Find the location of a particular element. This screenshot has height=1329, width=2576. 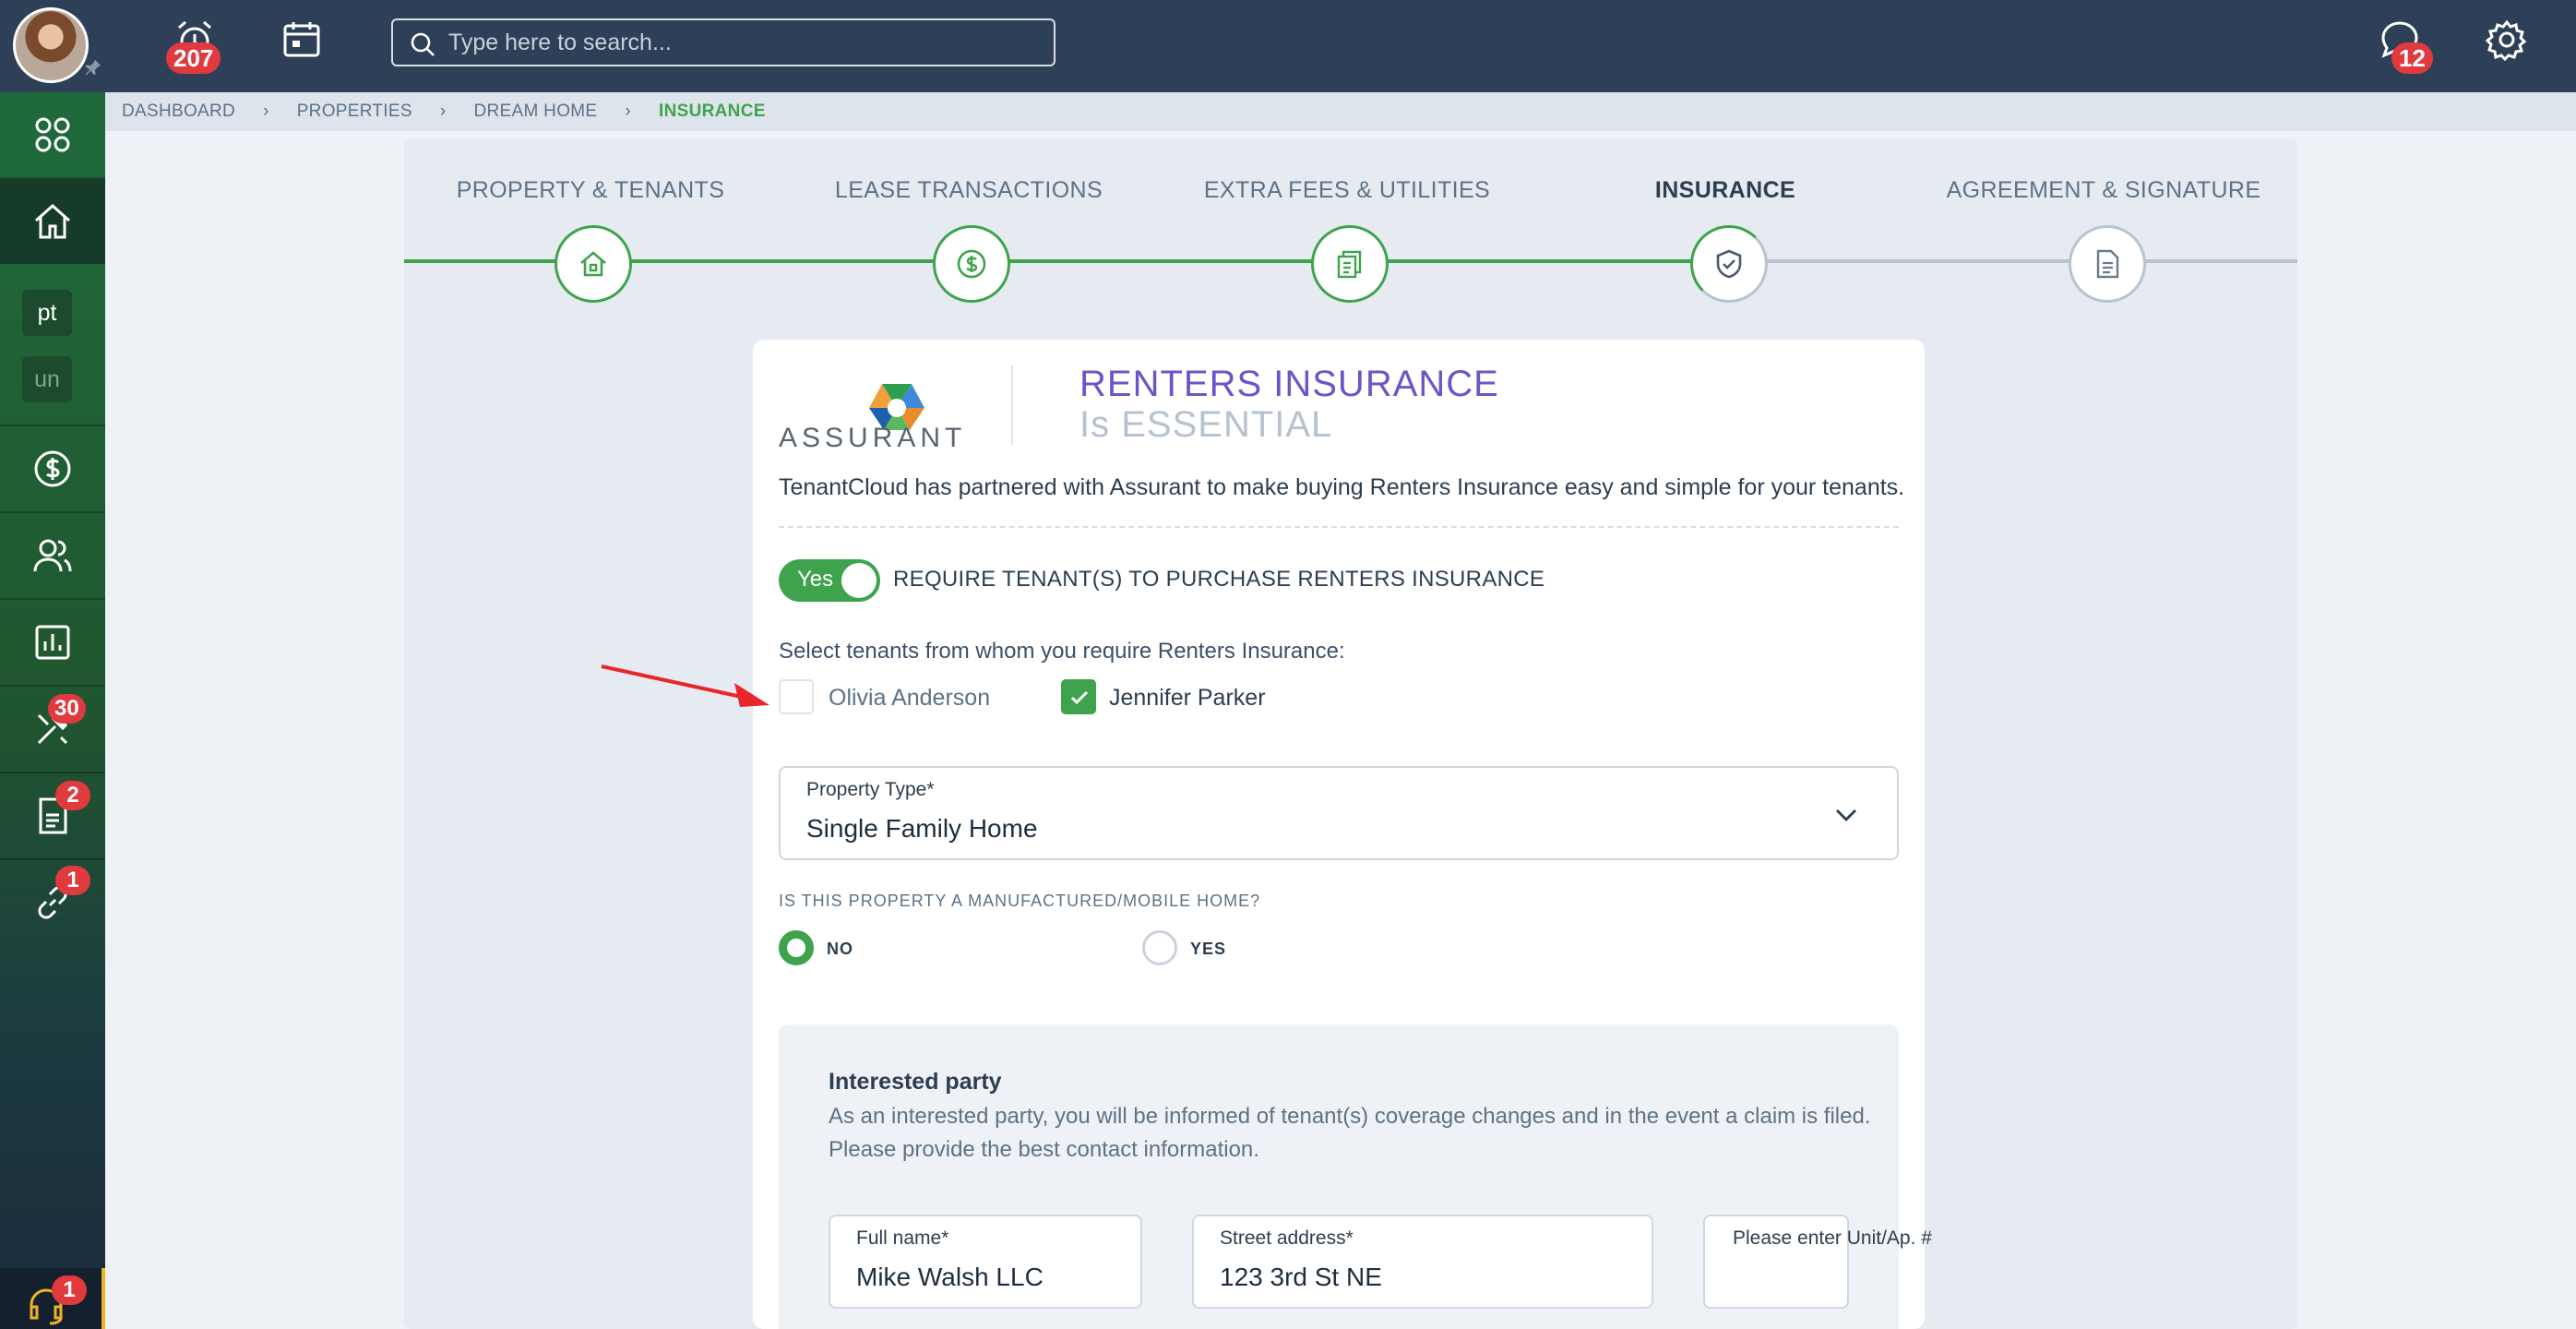

radio-label-yes: YES is located at coordinates (1208, 950).